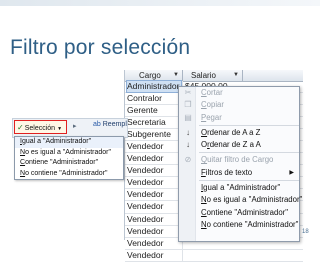 This screenshot has height=262, width=320. What do you see at coordinates (203, 75) in the screenshot?
I see `column-header-salario-label: Salario` at bounding box center [203, 75].